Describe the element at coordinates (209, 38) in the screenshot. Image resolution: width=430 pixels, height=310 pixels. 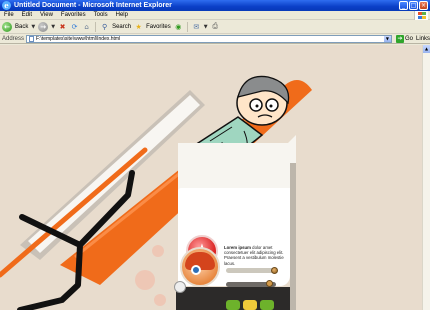
I see `address-input: F:\templates\site\www\html\Index.html ▼` at that location.